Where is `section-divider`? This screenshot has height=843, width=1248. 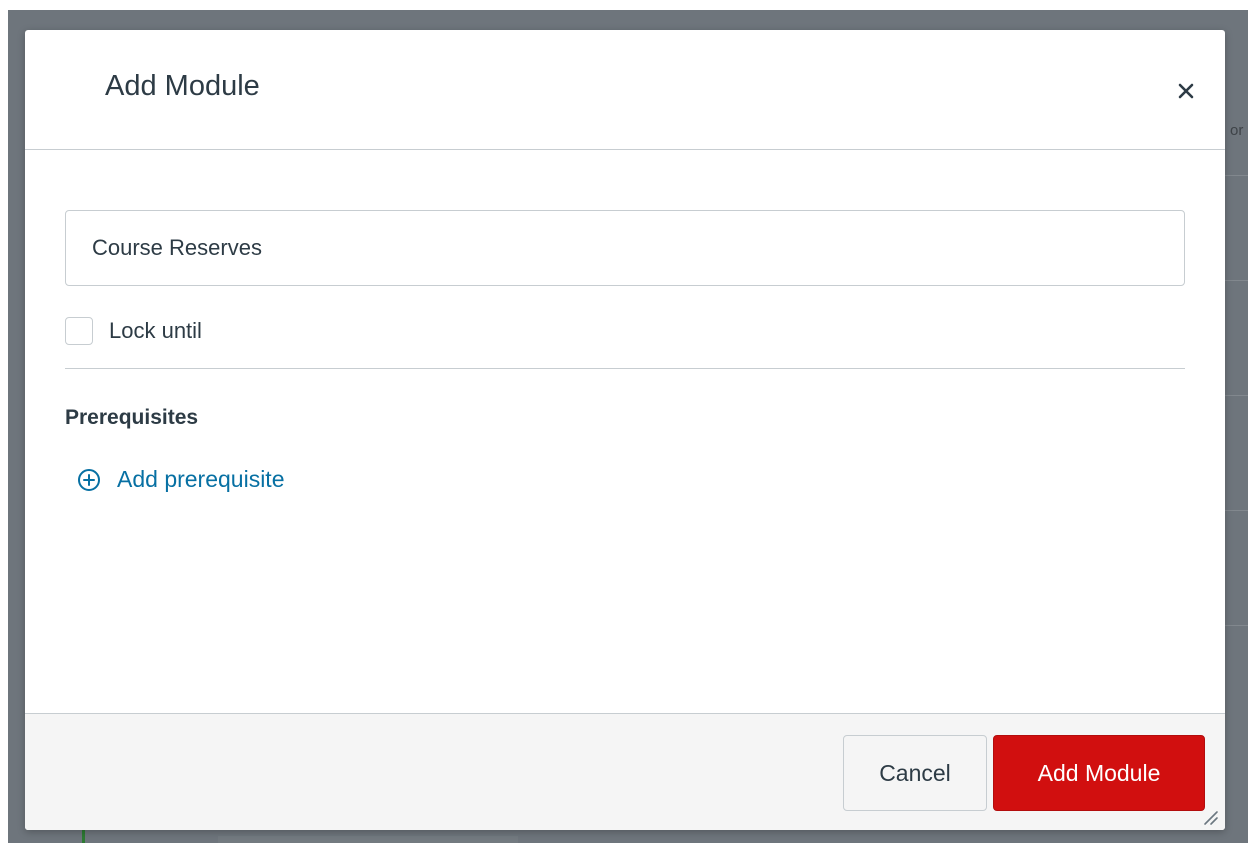 section-divider is located at coordinates (625, 368).